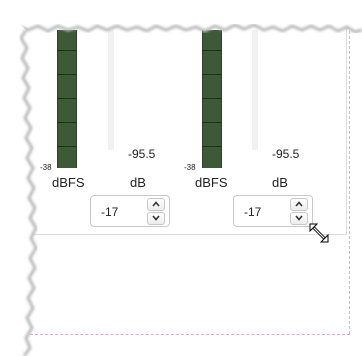 The height and width of the screenshot is (356, 362). I want to click on resize-diagonal-icon, so click(319, 233).